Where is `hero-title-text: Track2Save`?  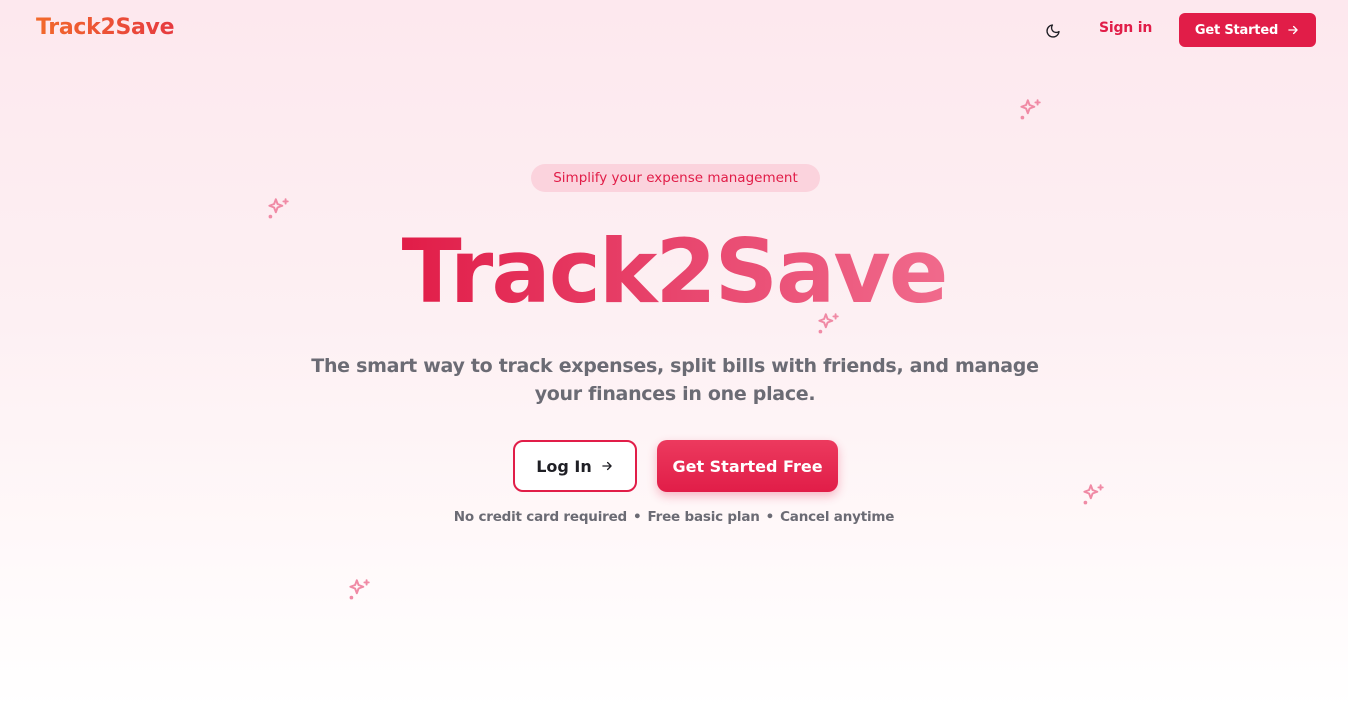
hero-title-text: Track2Save is located at coordinates (675, 271).